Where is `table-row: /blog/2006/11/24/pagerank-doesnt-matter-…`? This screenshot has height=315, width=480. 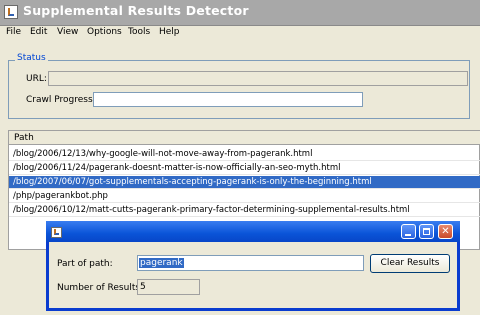
table-row: /blog/2006/11/24/pagerank-doesnt-matter-… is located at coordinates (244, 168).